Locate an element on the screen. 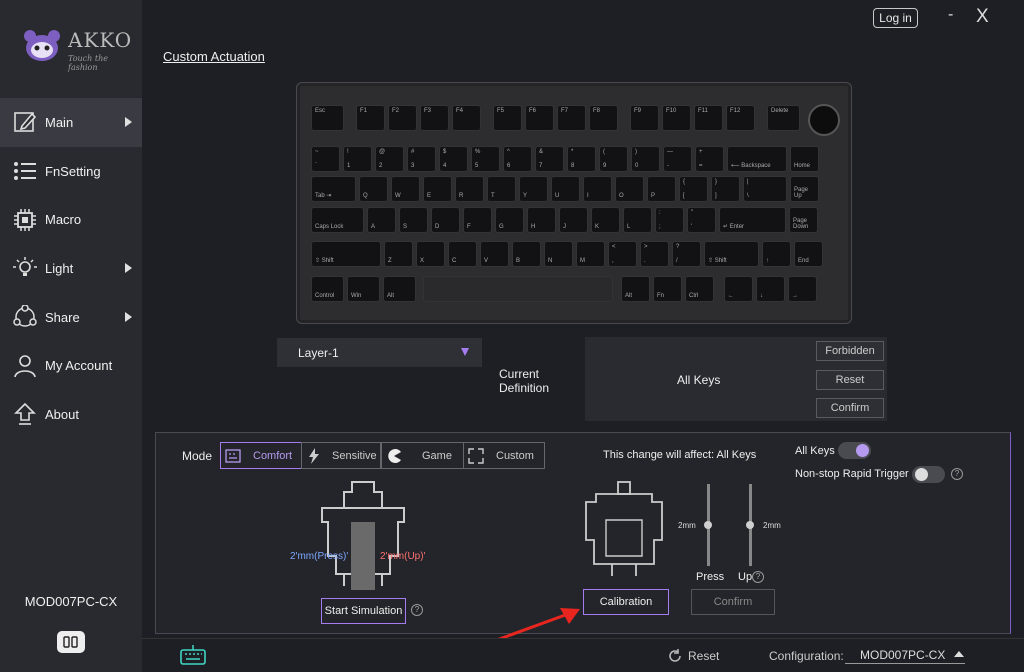 This screenshot has height=672, width=1024. close-button: X is located at coordinates (982, 17).